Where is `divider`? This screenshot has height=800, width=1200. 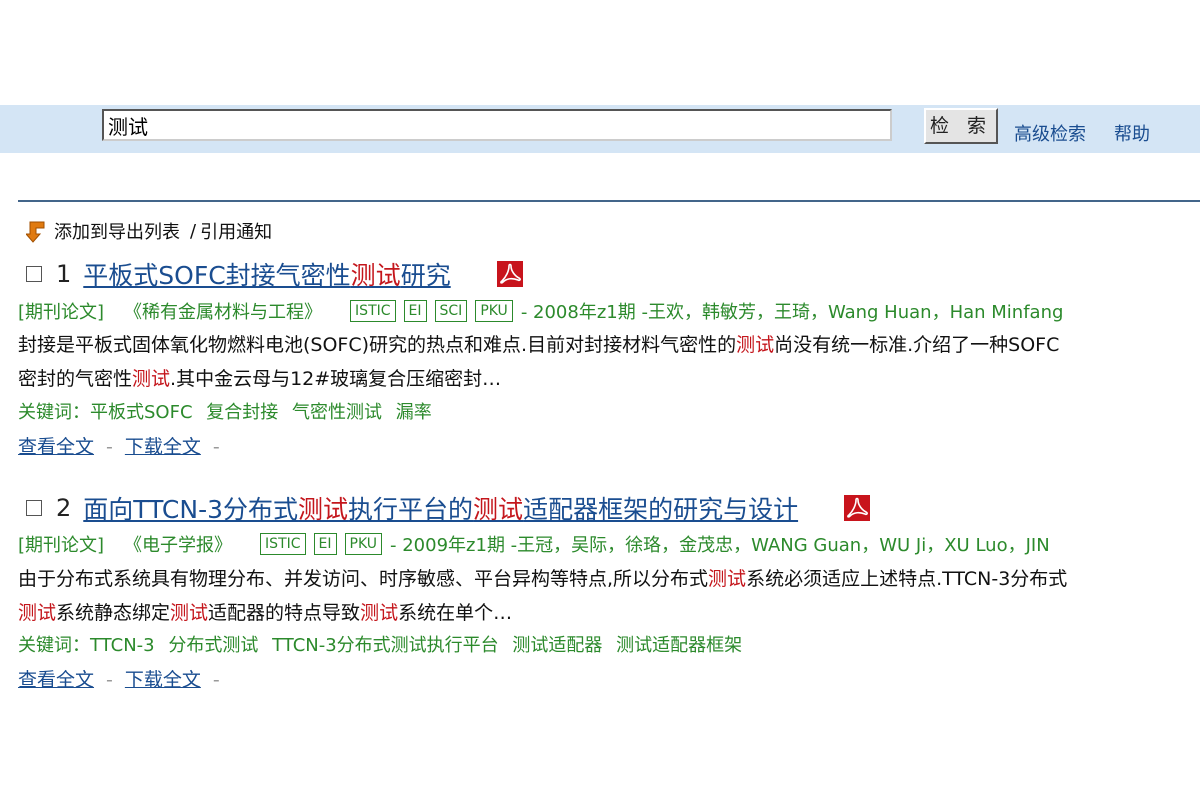 divider is located at coordinates (609, 201).